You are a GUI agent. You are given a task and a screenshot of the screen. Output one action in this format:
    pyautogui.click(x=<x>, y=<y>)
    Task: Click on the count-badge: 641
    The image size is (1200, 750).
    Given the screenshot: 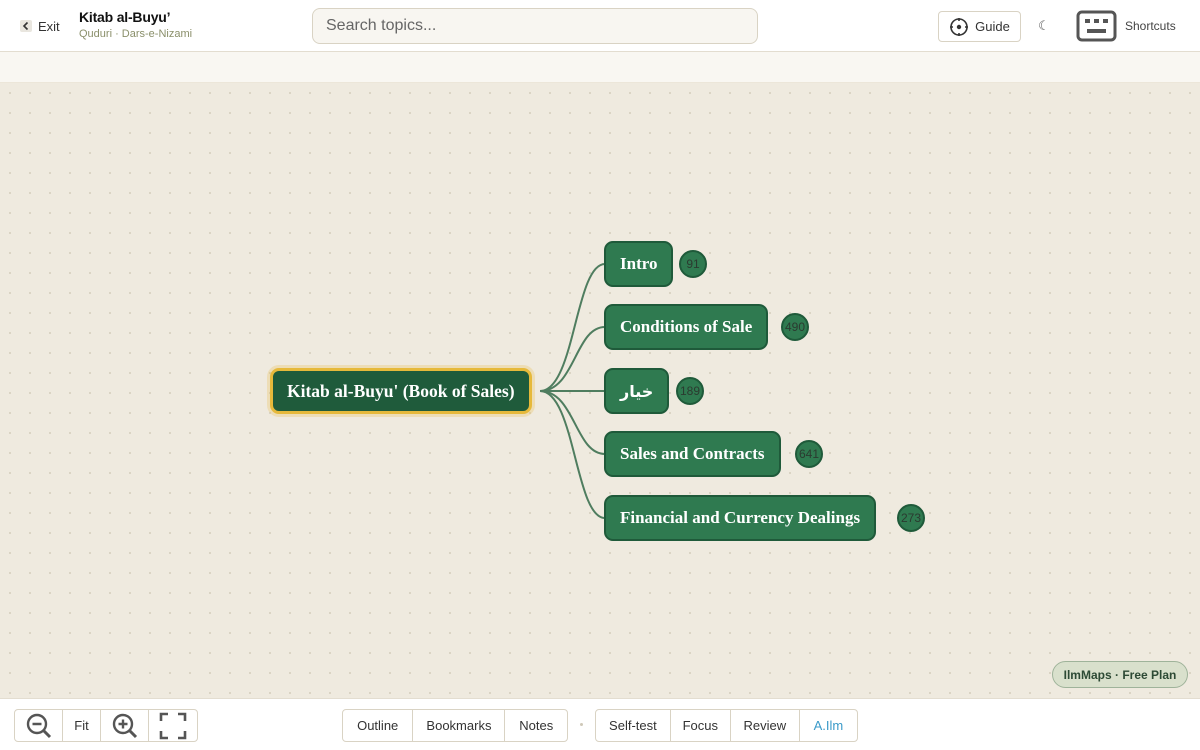 What is the action you would take?
    pyautogui.click(x=809, y=454)
    